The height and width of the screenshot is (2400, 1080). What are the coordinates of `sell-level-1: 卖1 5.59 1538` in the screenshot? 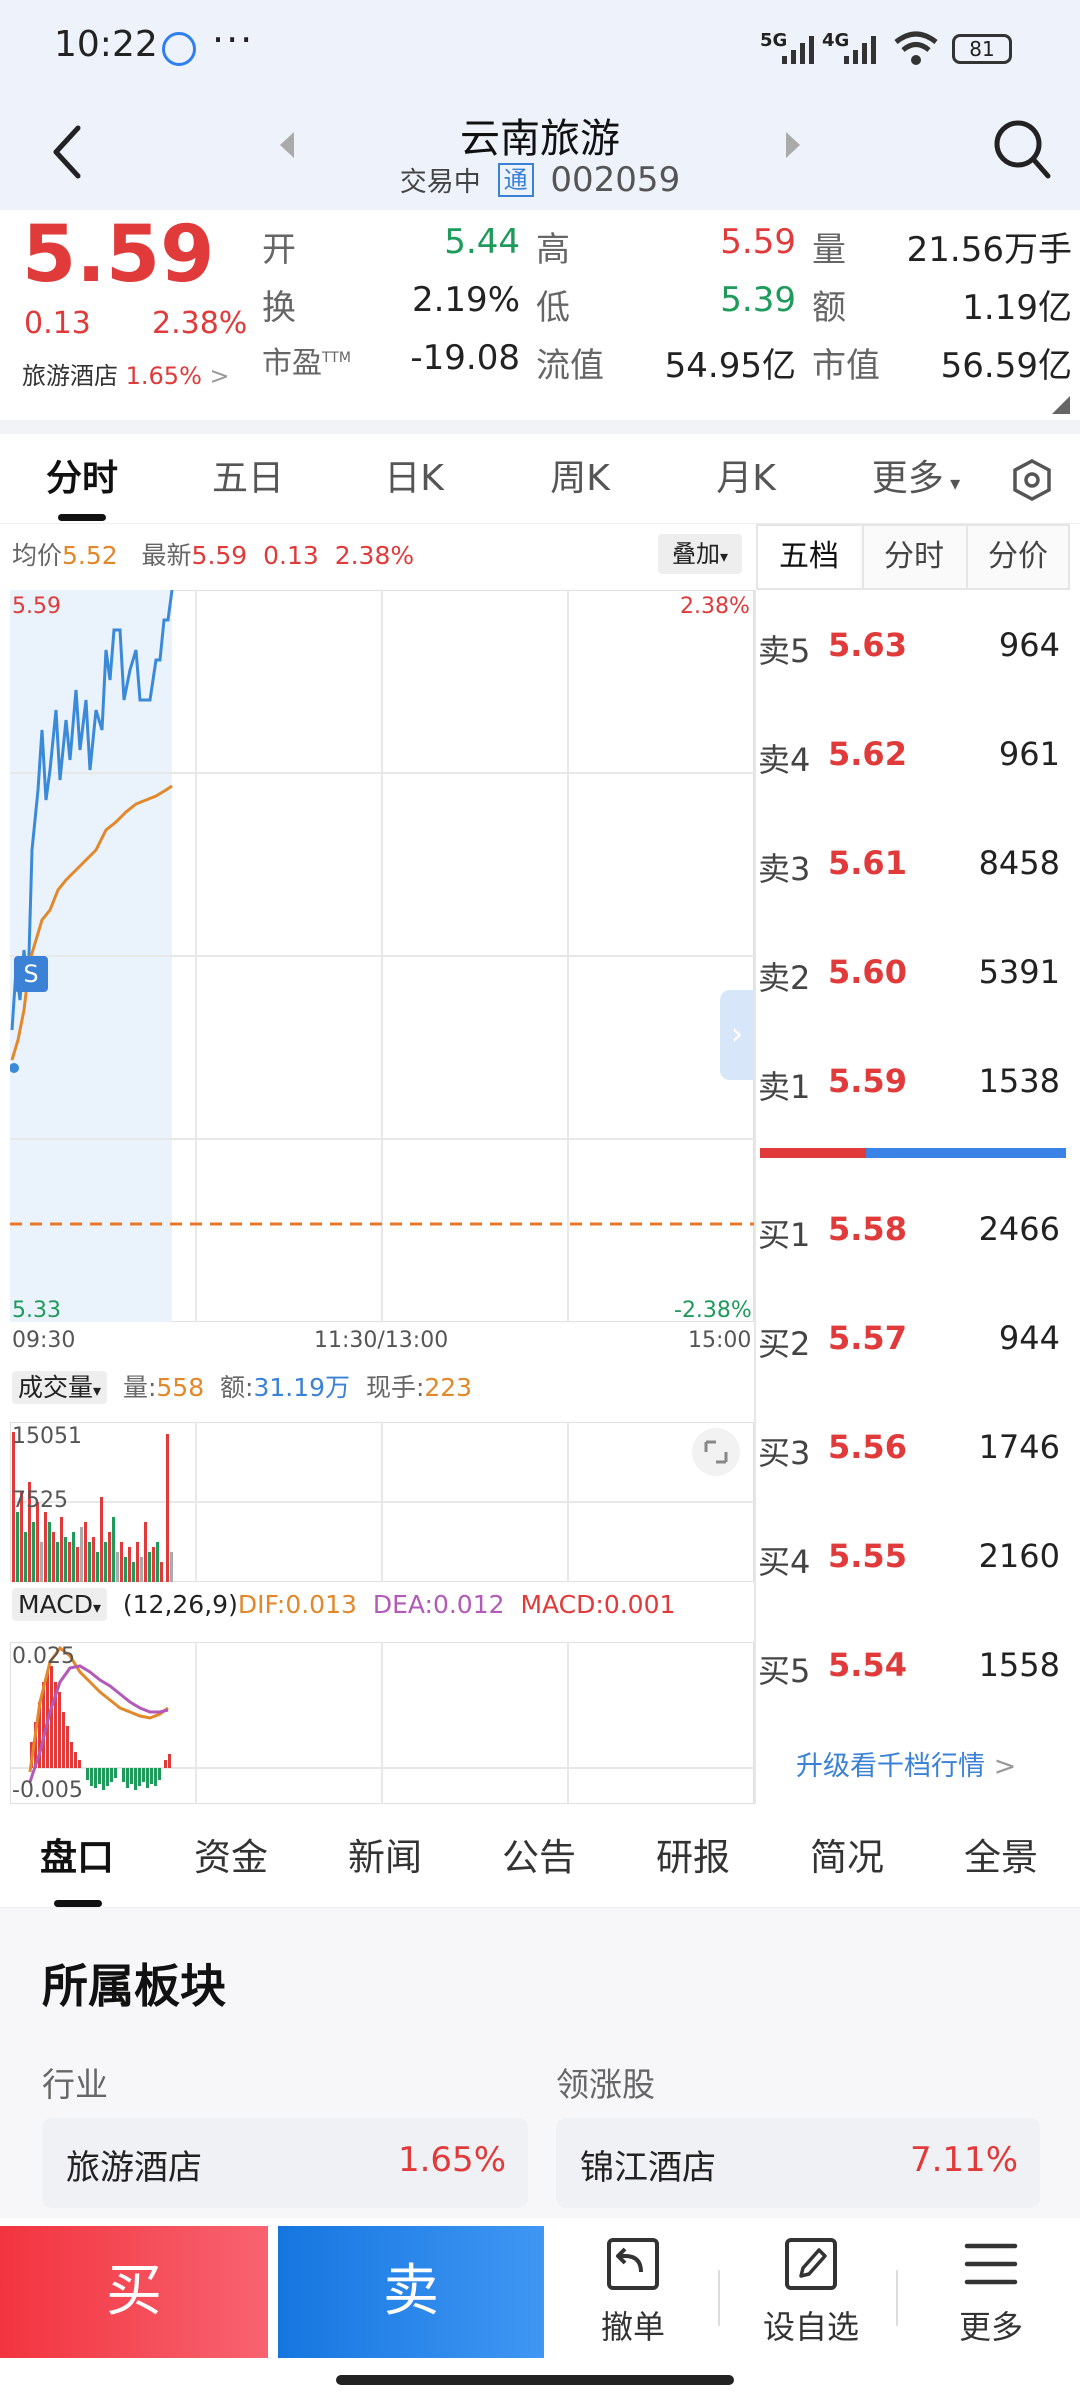 It's located at (913, 1082).